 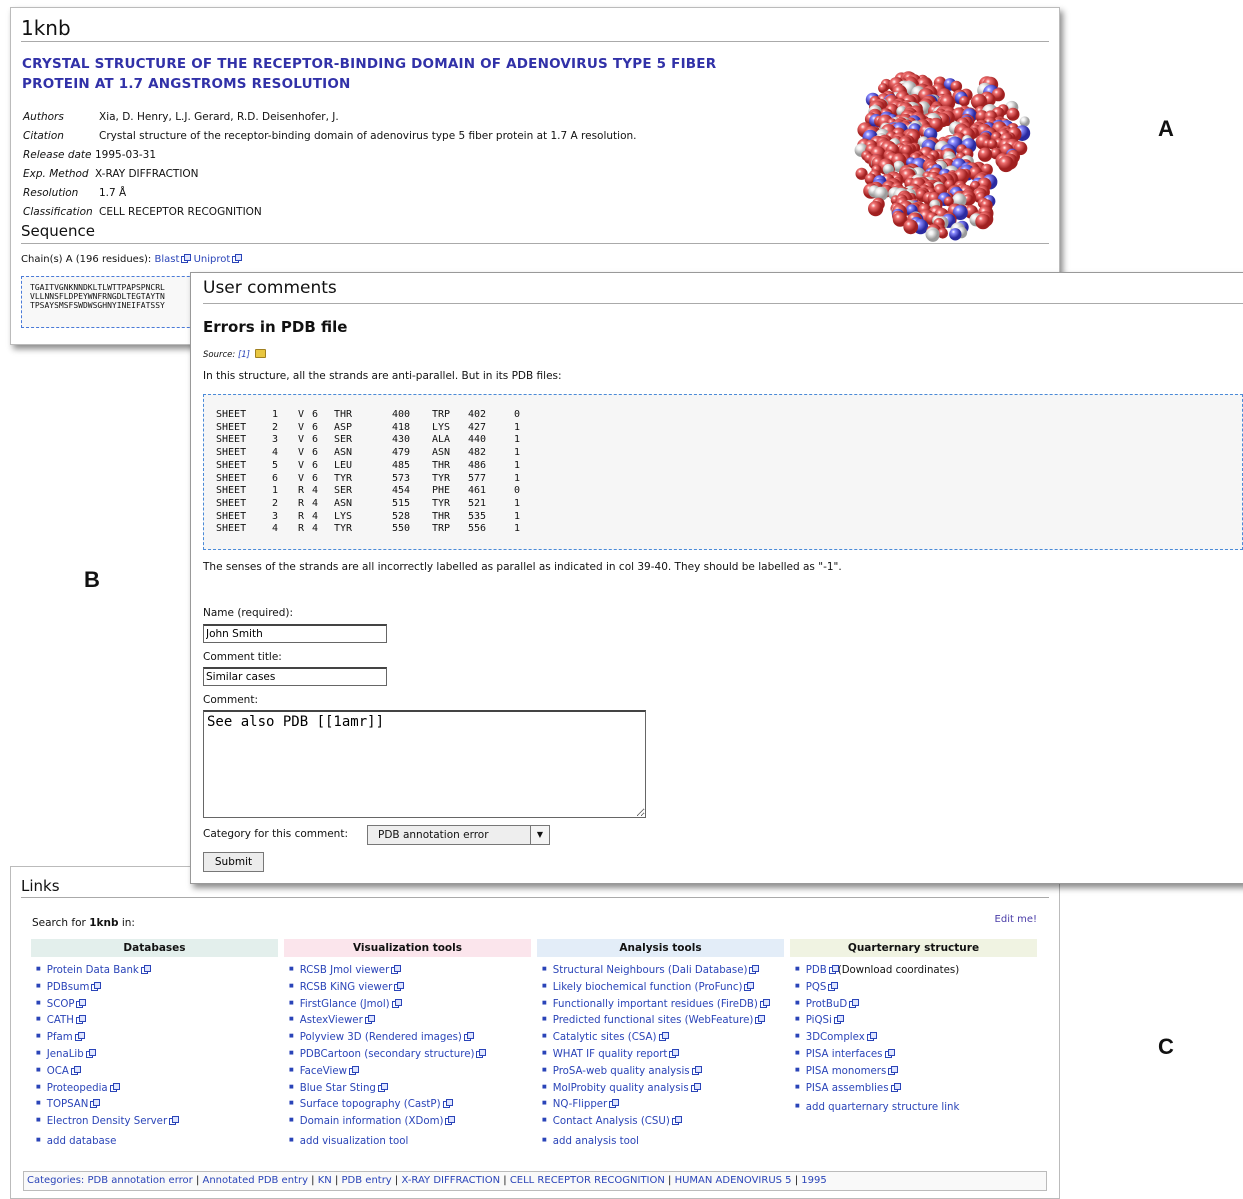 I want to click on link-list-item: TOPSAN, so click(x=154, y=1107).